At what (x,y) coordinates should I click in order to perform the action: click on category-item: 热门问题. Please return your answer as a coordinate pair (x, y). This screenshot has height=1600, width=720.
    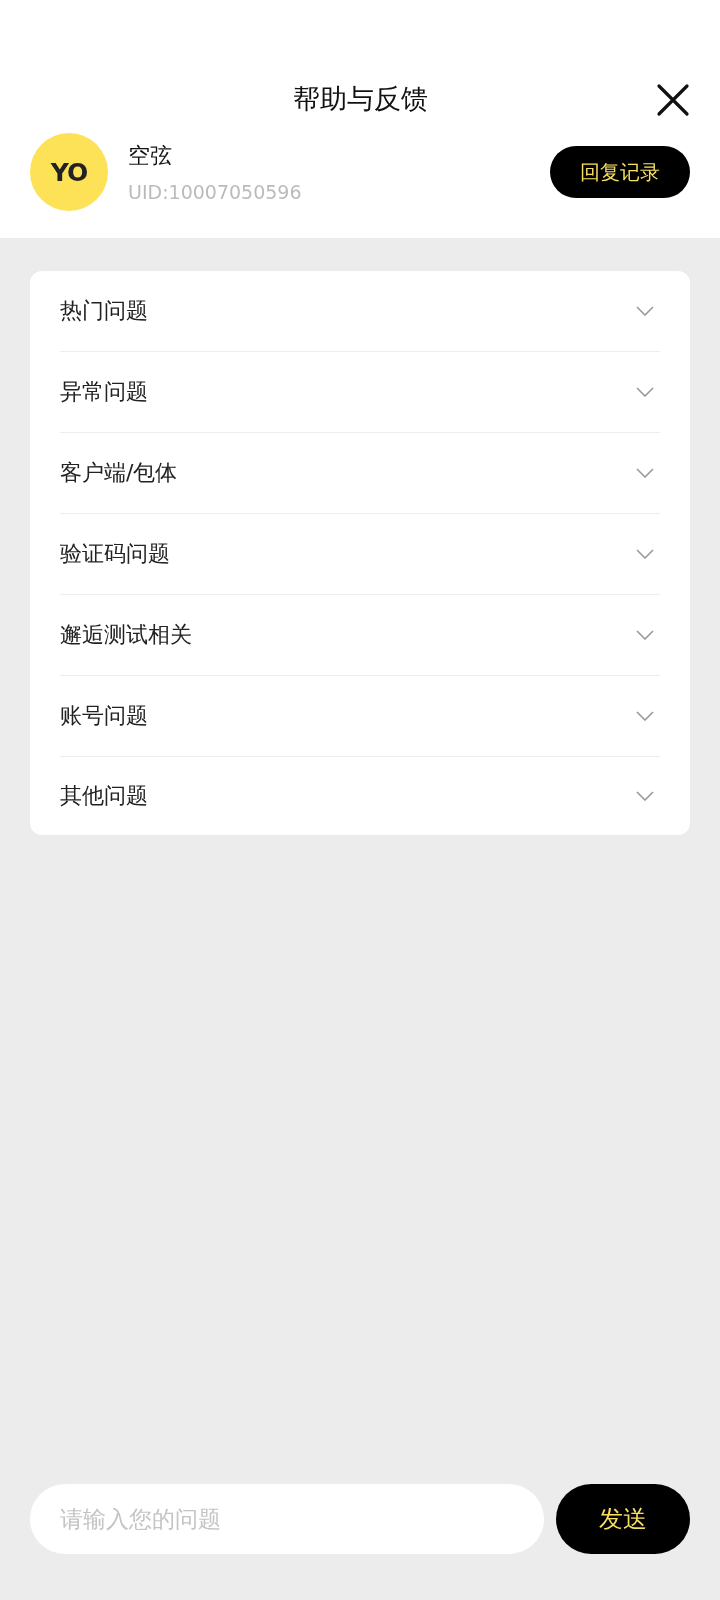
    Looking at the image, I should click on (360, 311).